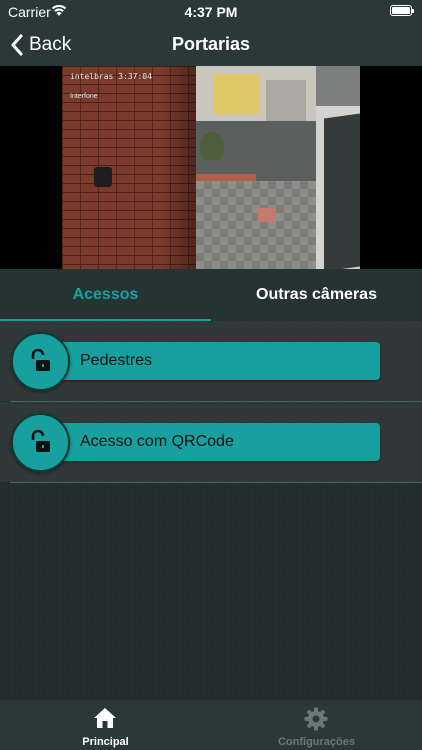 The width and height of the screenshot is (422, 750). I want to click on intercom-device, so click(103, 177).